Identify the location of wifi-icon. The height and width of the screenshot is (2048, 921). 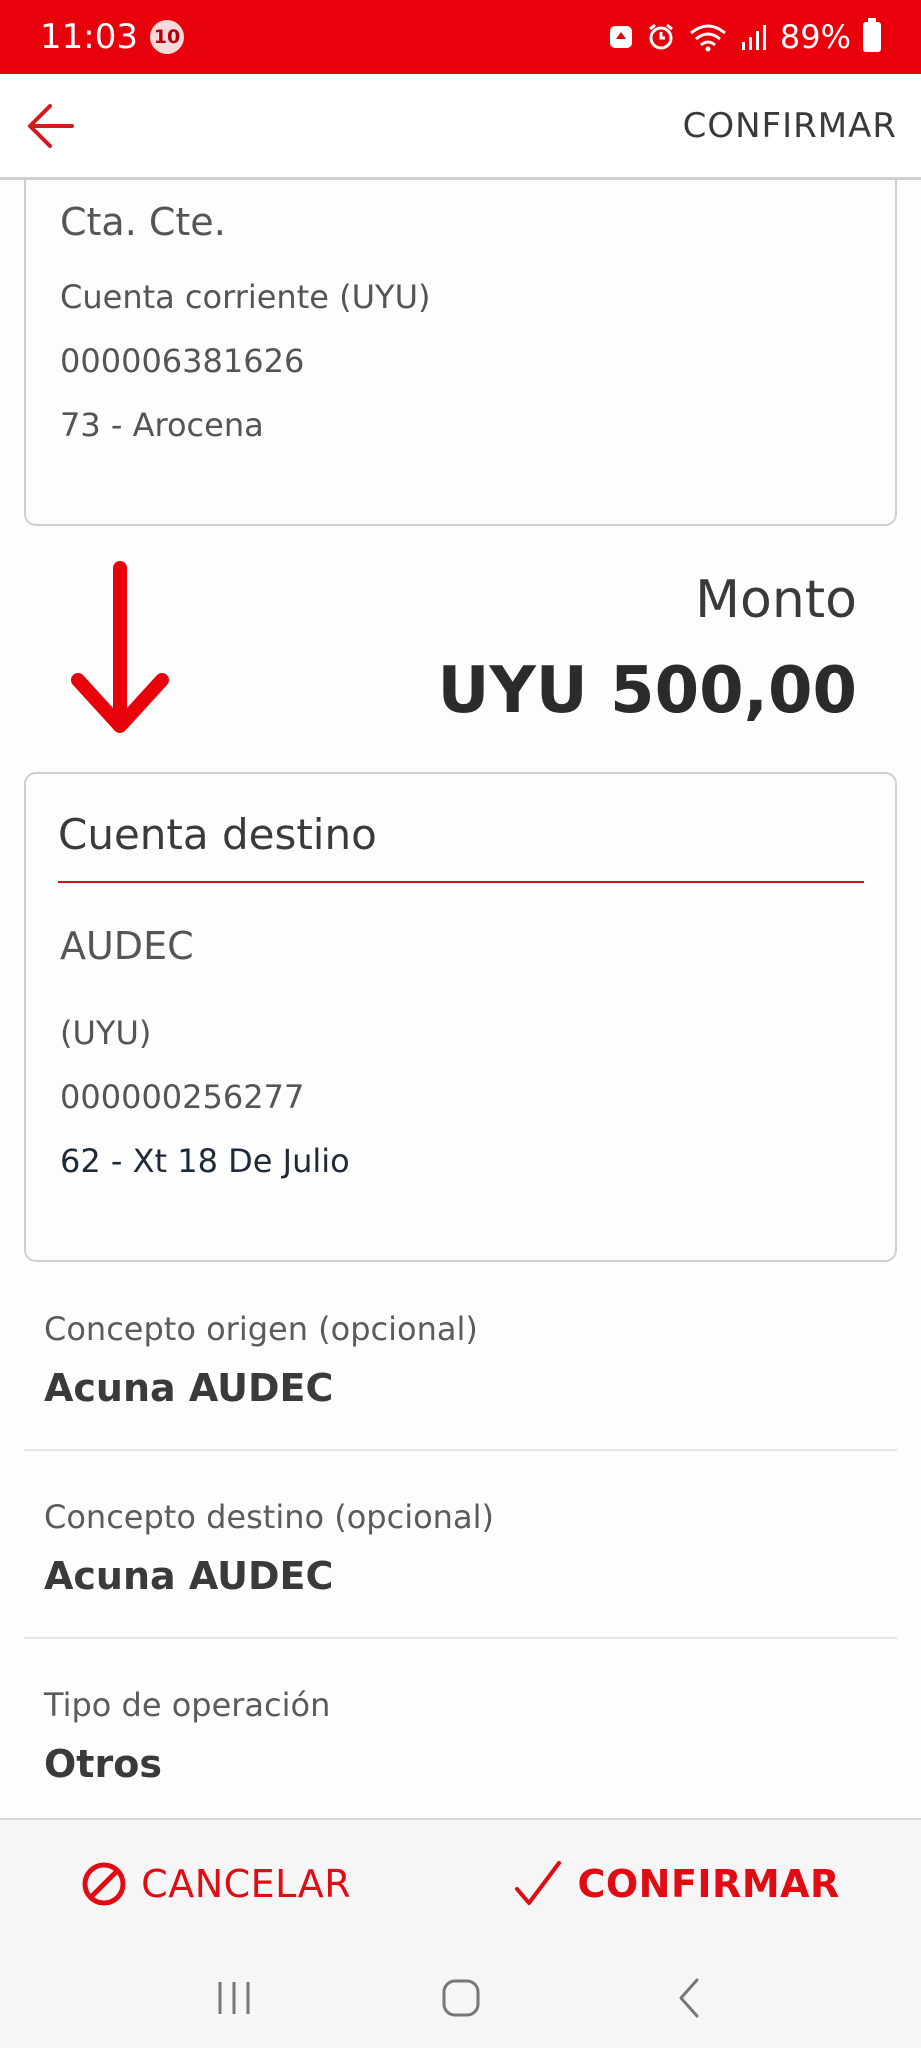
(708, 37).